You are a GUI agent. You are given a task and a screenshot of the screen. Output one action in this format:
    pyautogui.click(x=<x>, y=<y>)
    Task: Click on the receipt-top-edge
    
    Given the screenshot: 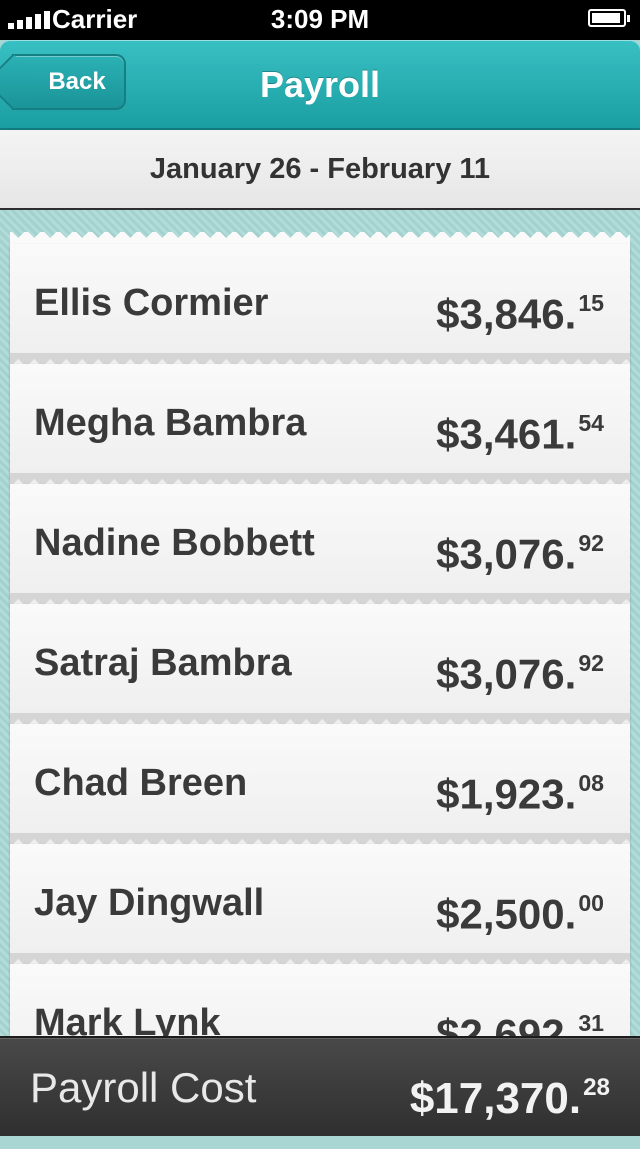 What is the action you would take?
    pyautogui.click(x=320, y=238)
    